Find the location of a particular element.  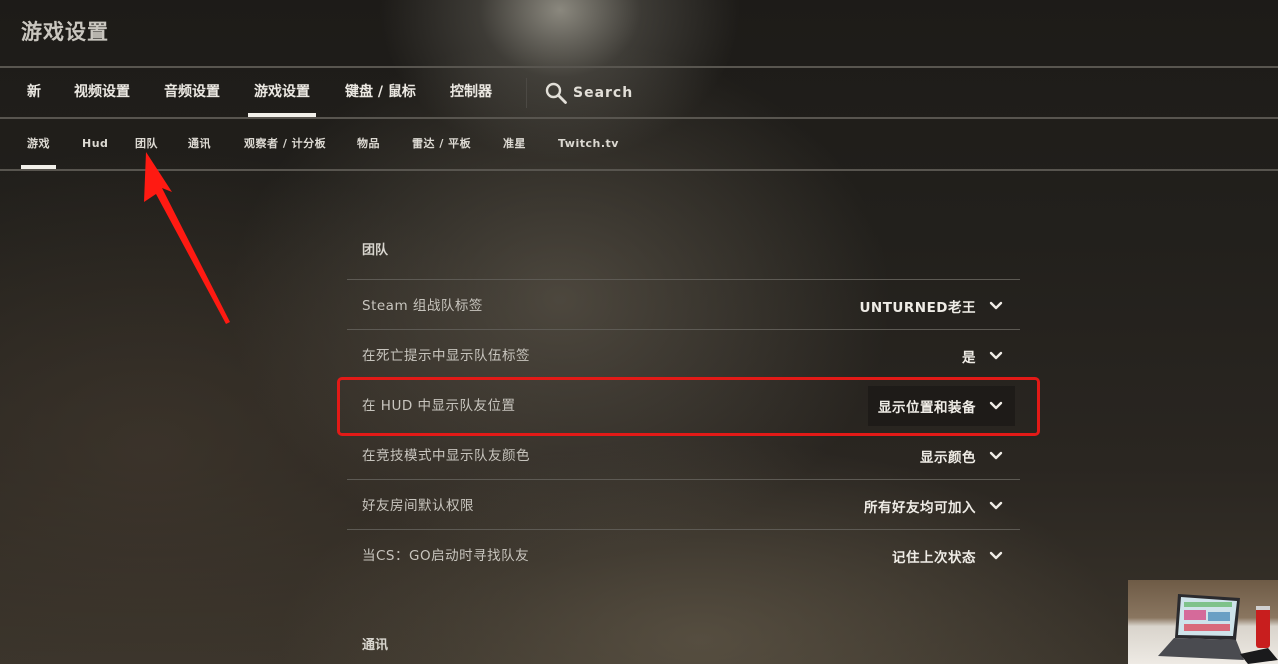

steam-group-tag-dropdown: UNTURNED老王 is located at coordinates (932, 306).